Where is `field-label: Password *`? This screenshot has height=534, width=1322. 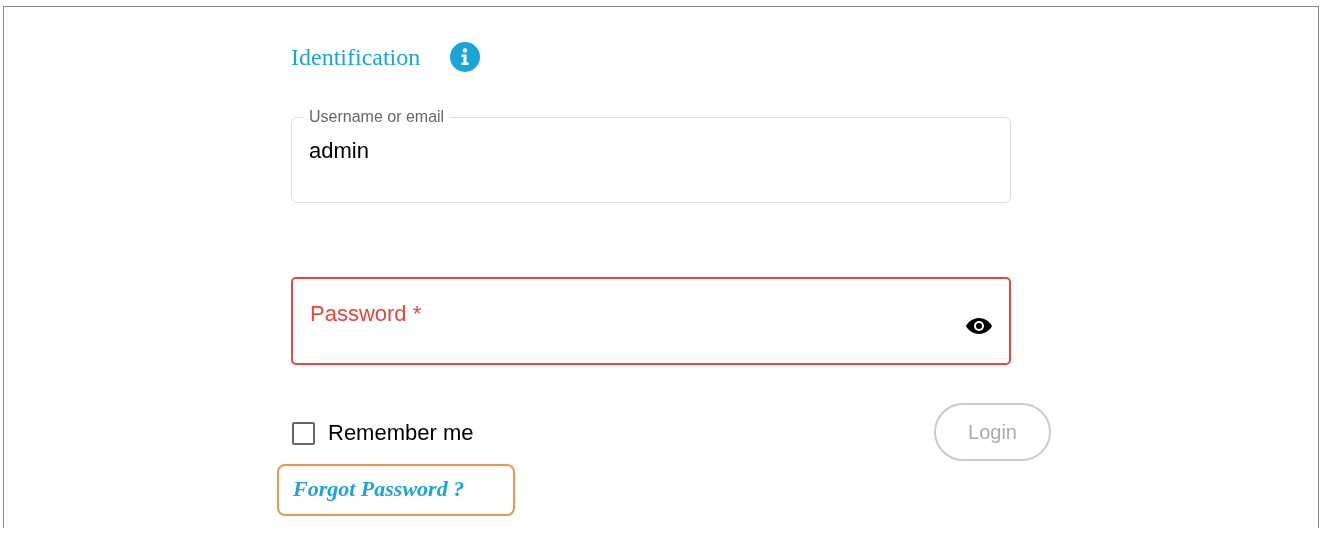 field-label: Password * is located at coordinates (366, 314).